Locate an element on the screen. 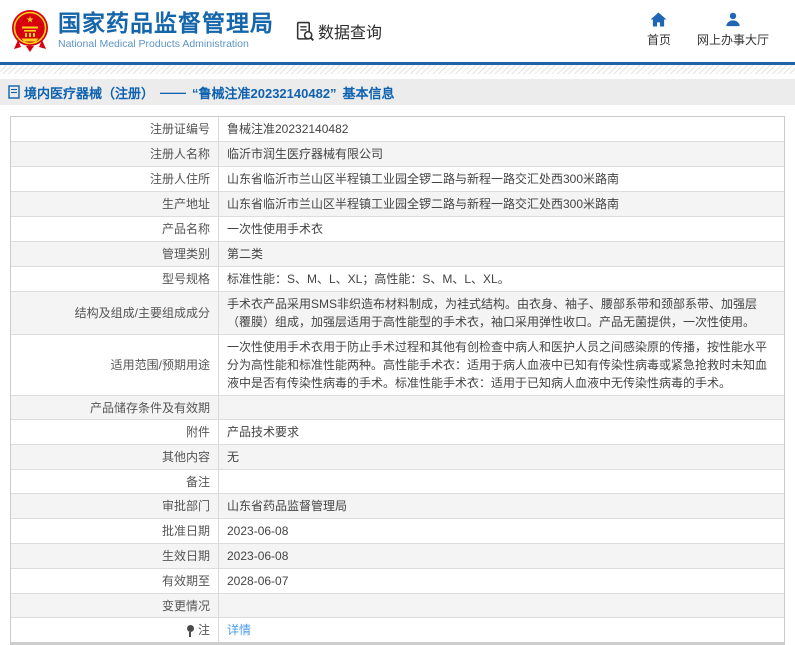 This screenshot has width=795, height=645. hatched-band is located at coordinates (397, 69).